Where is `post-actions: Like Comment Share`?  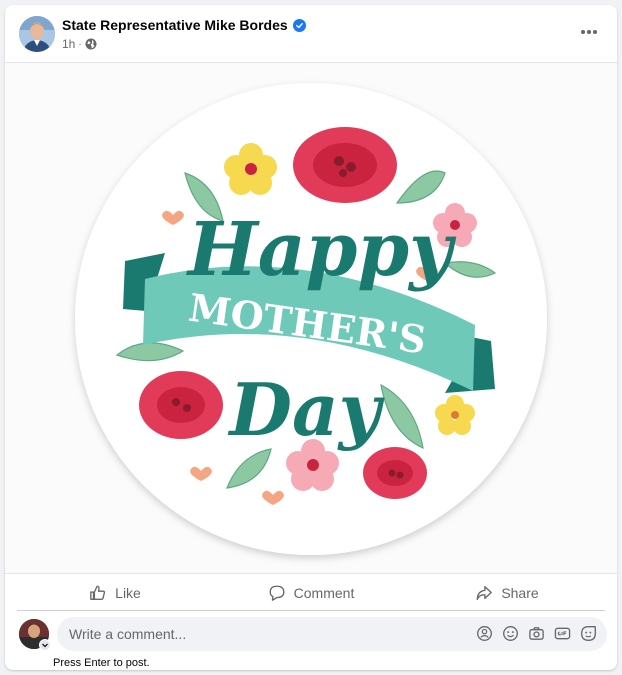
post-actions: Like Comment Share is located at coordinates (311, 593).